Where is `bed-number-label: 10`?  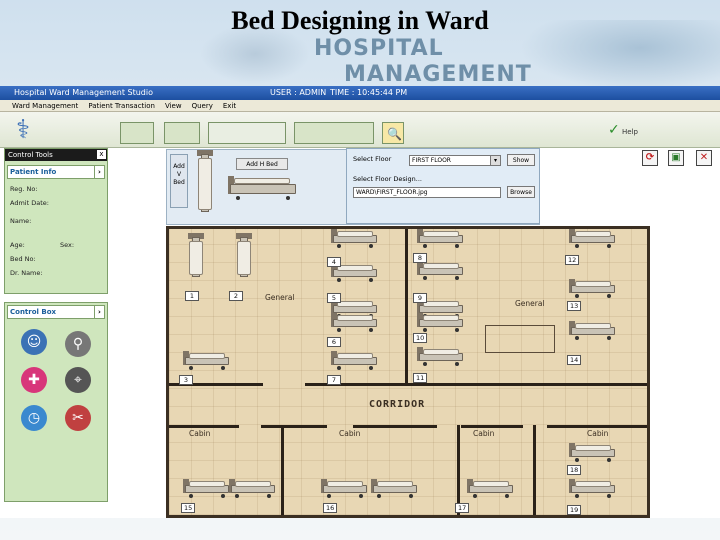 bed-number-label: 10 is located at coordinates (420, 338).